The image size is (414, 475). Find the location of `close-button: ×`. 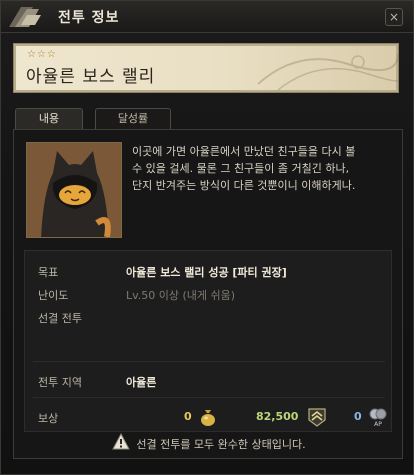

close-button: × is located at coordinates (394, 17).